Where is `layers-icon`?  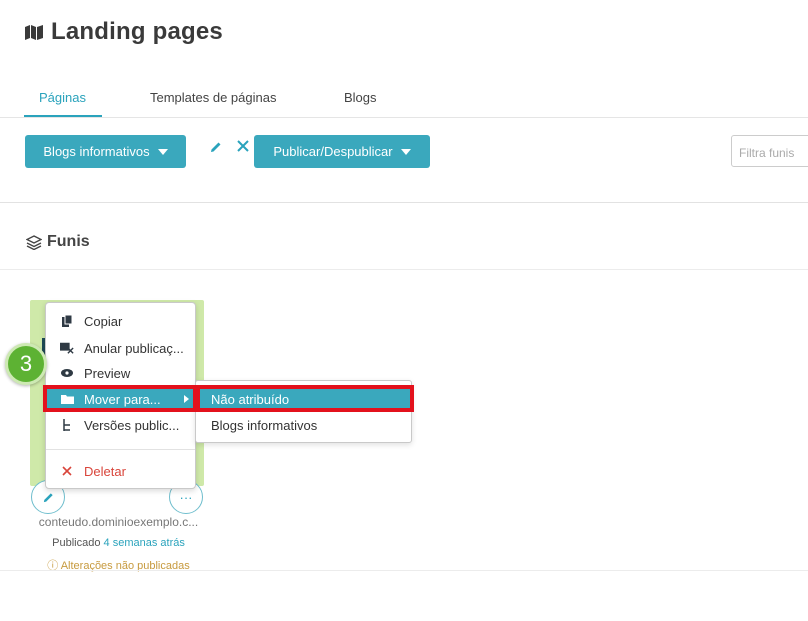
layers-icon is located at coordinates (34, 242).